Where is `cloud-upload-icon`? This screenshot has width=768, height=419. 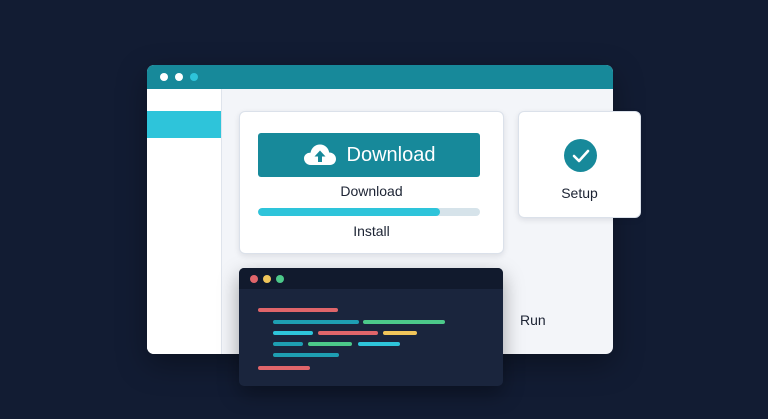
cloud-upload-icon is located at coordinates (320, 155).